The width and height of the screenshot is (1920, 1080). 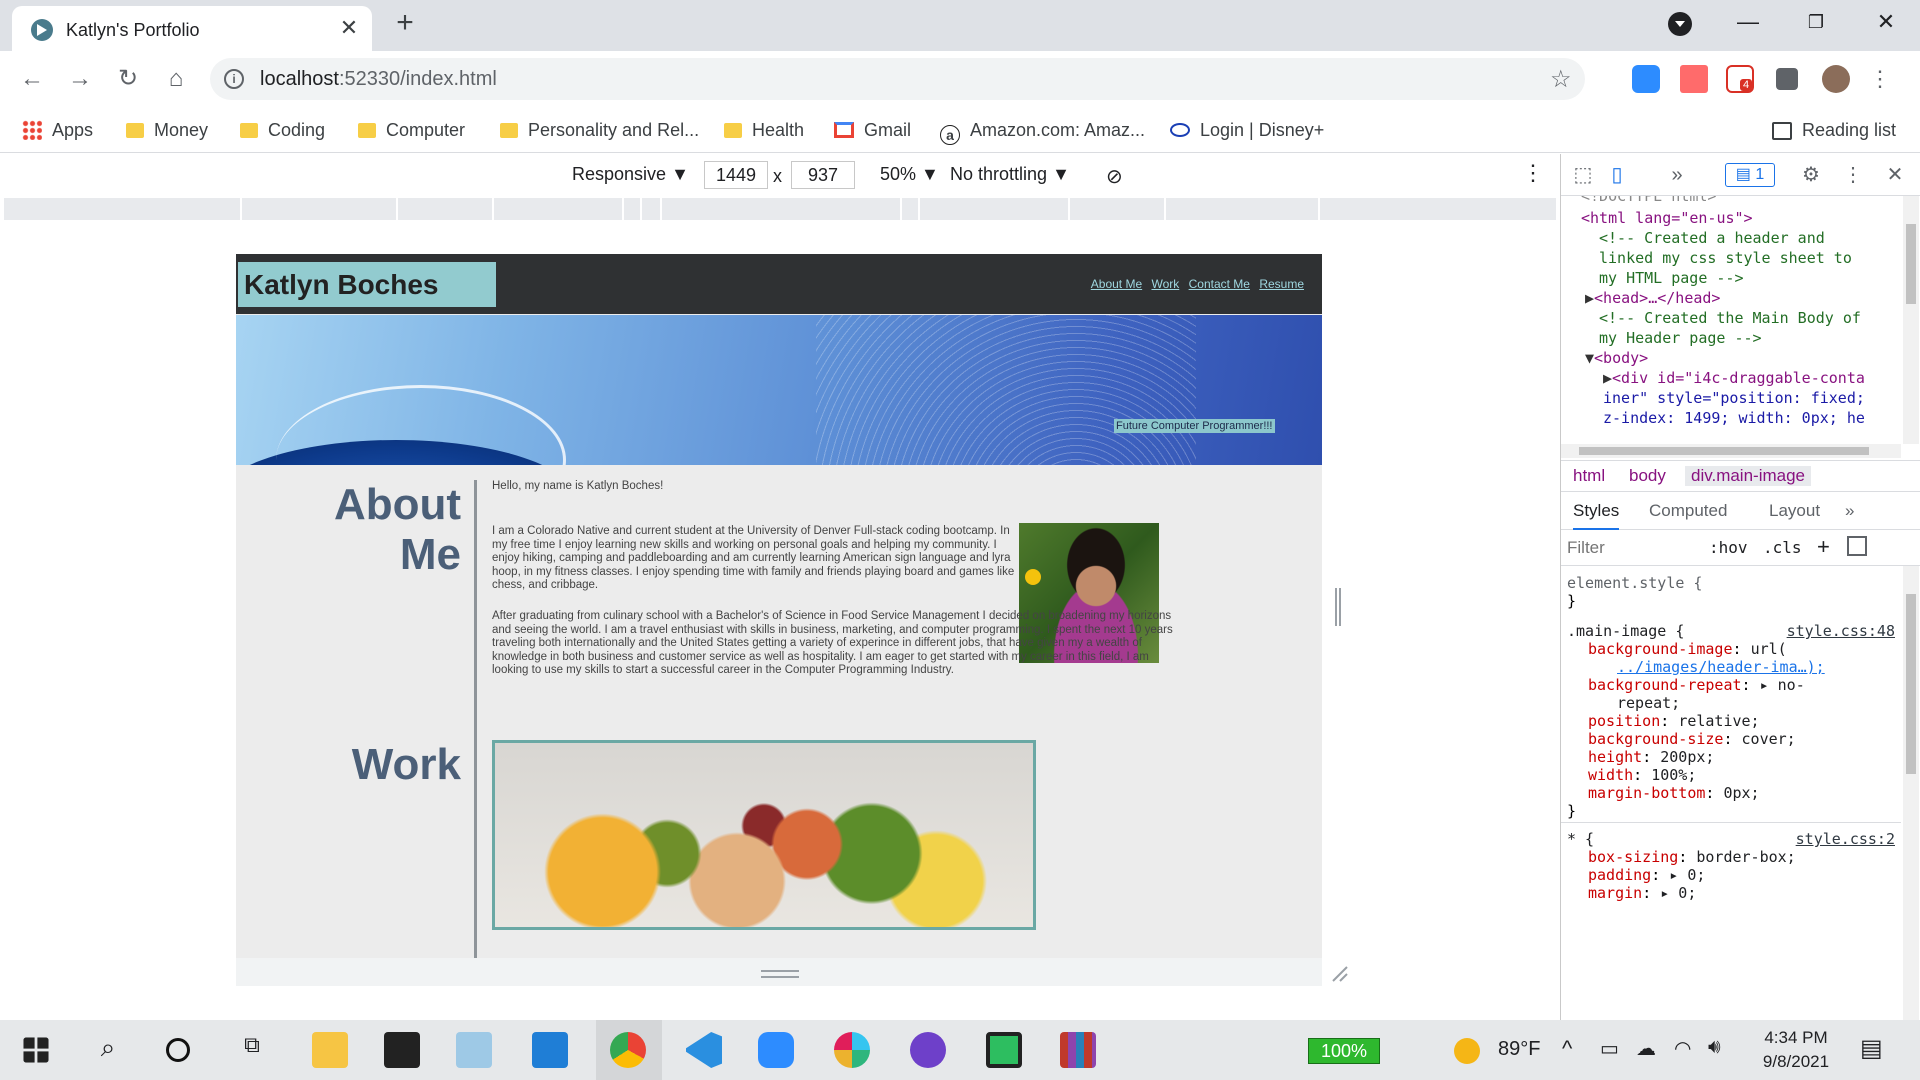 What do you see at coordinates (1567, 1049) in the screenshot?
I see `show-hidden-icons-icon: ^` at bounding box center [1567, 1049].